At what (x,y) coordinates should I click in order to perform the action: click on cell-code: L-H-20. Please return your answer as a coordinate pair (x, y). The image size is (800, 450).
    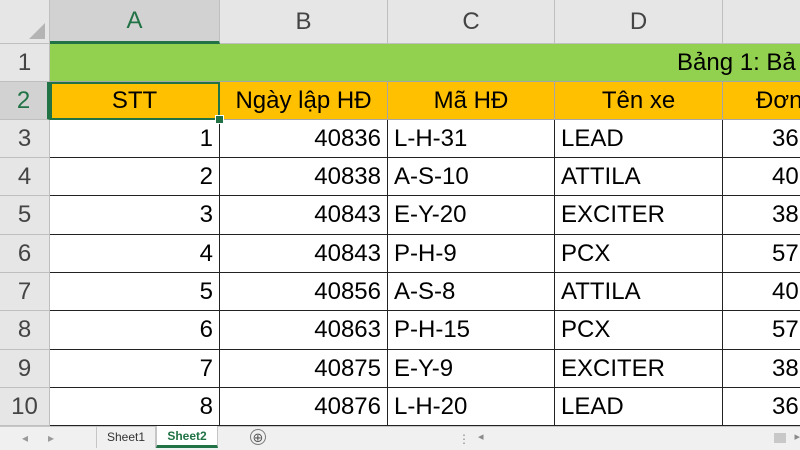
    Looking at the image, I should click on (471, 407).